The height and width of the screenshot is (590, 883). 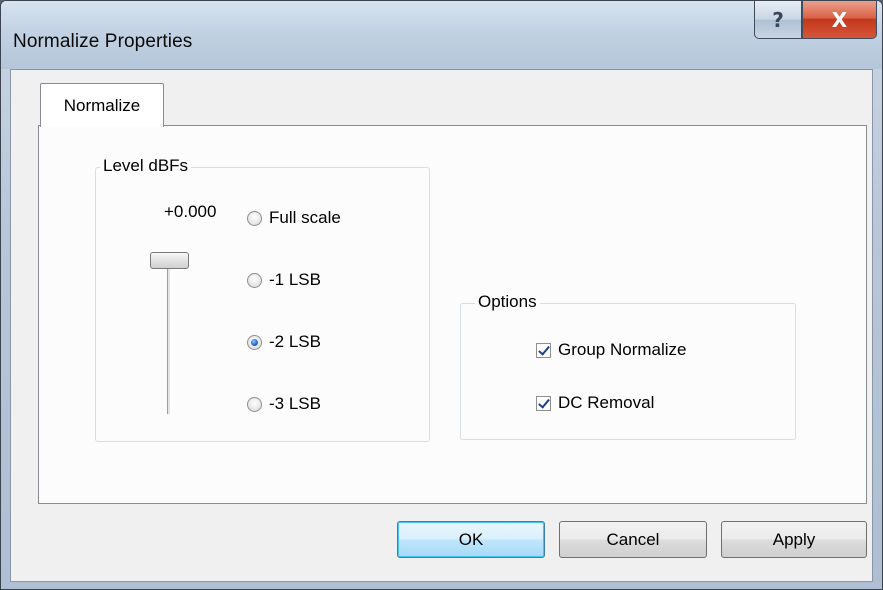 I want to click on checkbox-dc-removal: DC Removal, so click(x=595, y=403).